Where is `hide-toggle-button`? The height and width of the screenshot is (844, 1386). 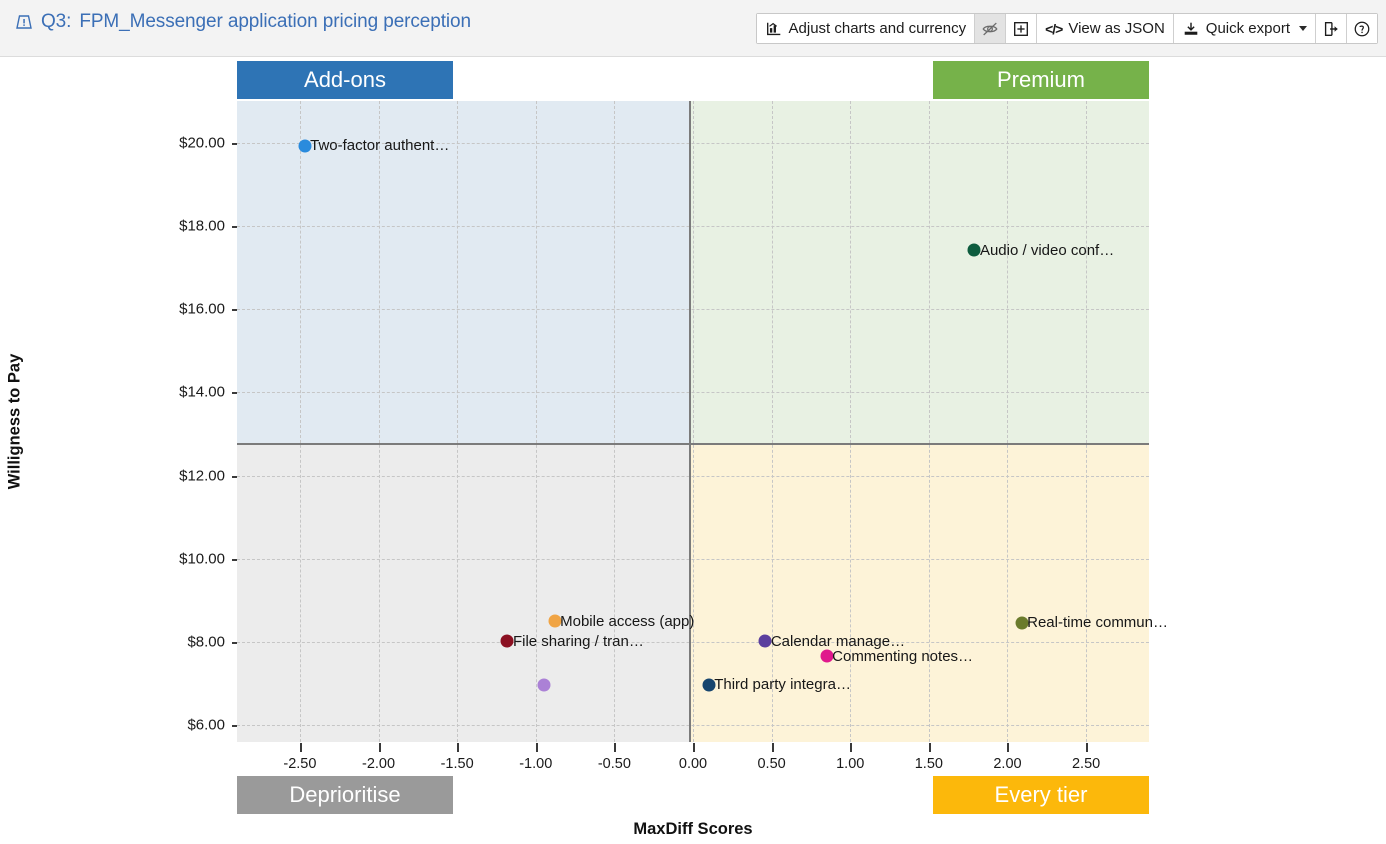
hide-toggle-button is located at coordinates (991, 28).